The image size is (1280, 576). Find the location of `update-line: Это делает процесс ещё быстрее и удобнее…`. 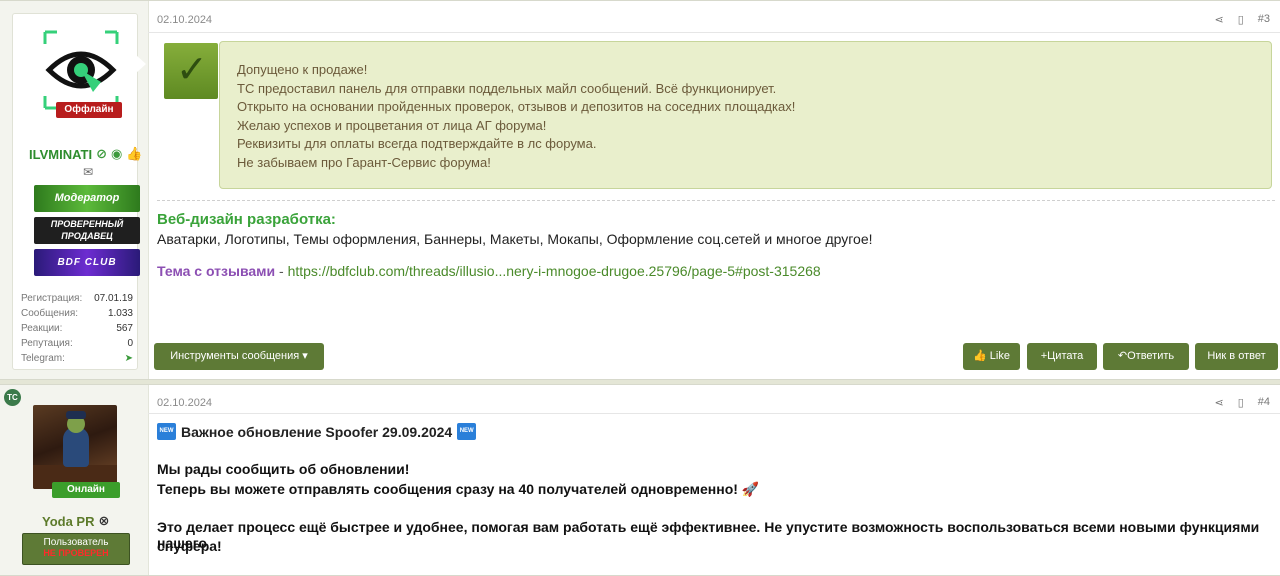

update-line: Это делает процесс ещё быстрее и удобнее… is located at coordinates (708, 535).